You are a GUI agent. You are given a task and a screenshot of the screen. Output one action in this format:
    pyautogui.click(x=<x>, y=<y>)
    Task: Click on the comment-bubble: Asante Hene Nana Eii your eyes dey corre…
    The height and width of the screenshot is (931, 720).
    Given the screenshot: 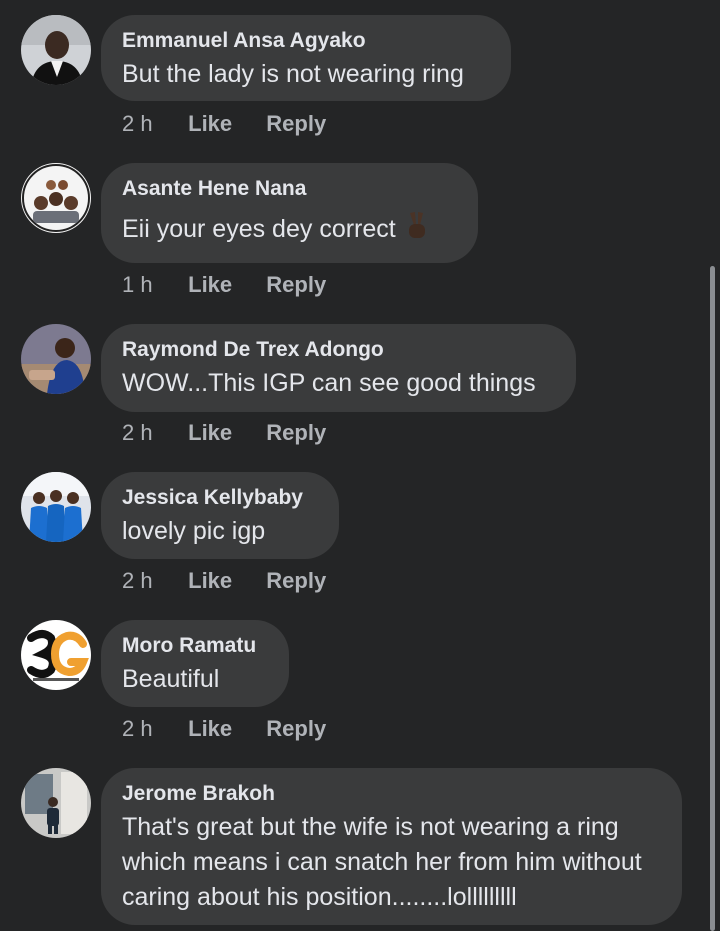 What is the action you would take?
    pyautogui.click(x=289, y=213)
    